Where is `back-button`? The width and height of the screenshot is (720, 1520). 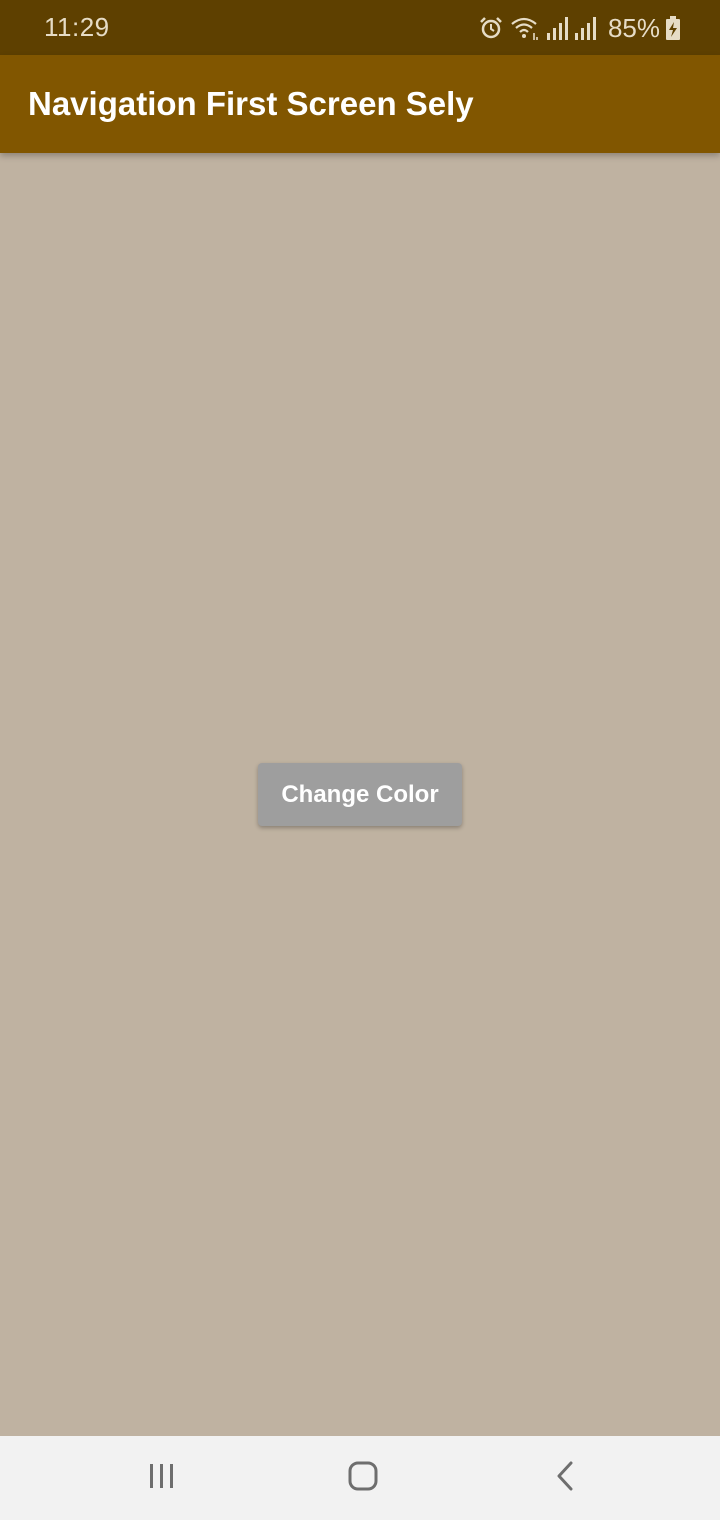 back-button is located at coordinates (565, 1478).